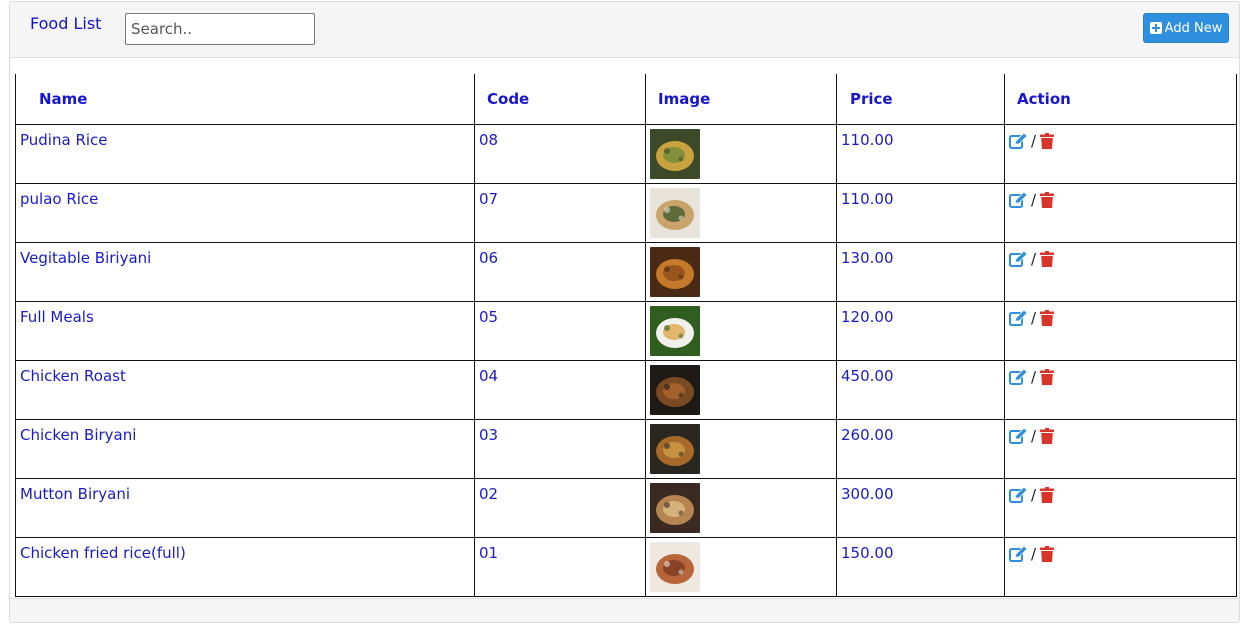 The width and height of the screenshot is (1243, 626). I want to click on table-row: Pudina Rice 08 110.00 /, so click(626, 153).